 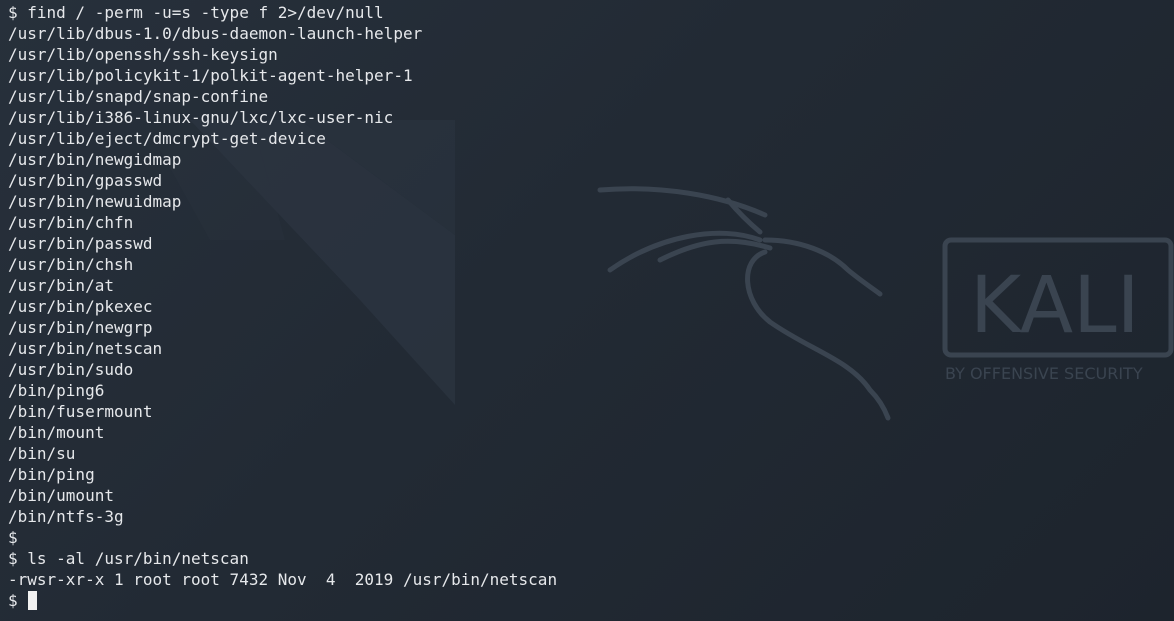 I want to click on terminal-line: /usr/bin/chsh, so click(x=71, y=264).